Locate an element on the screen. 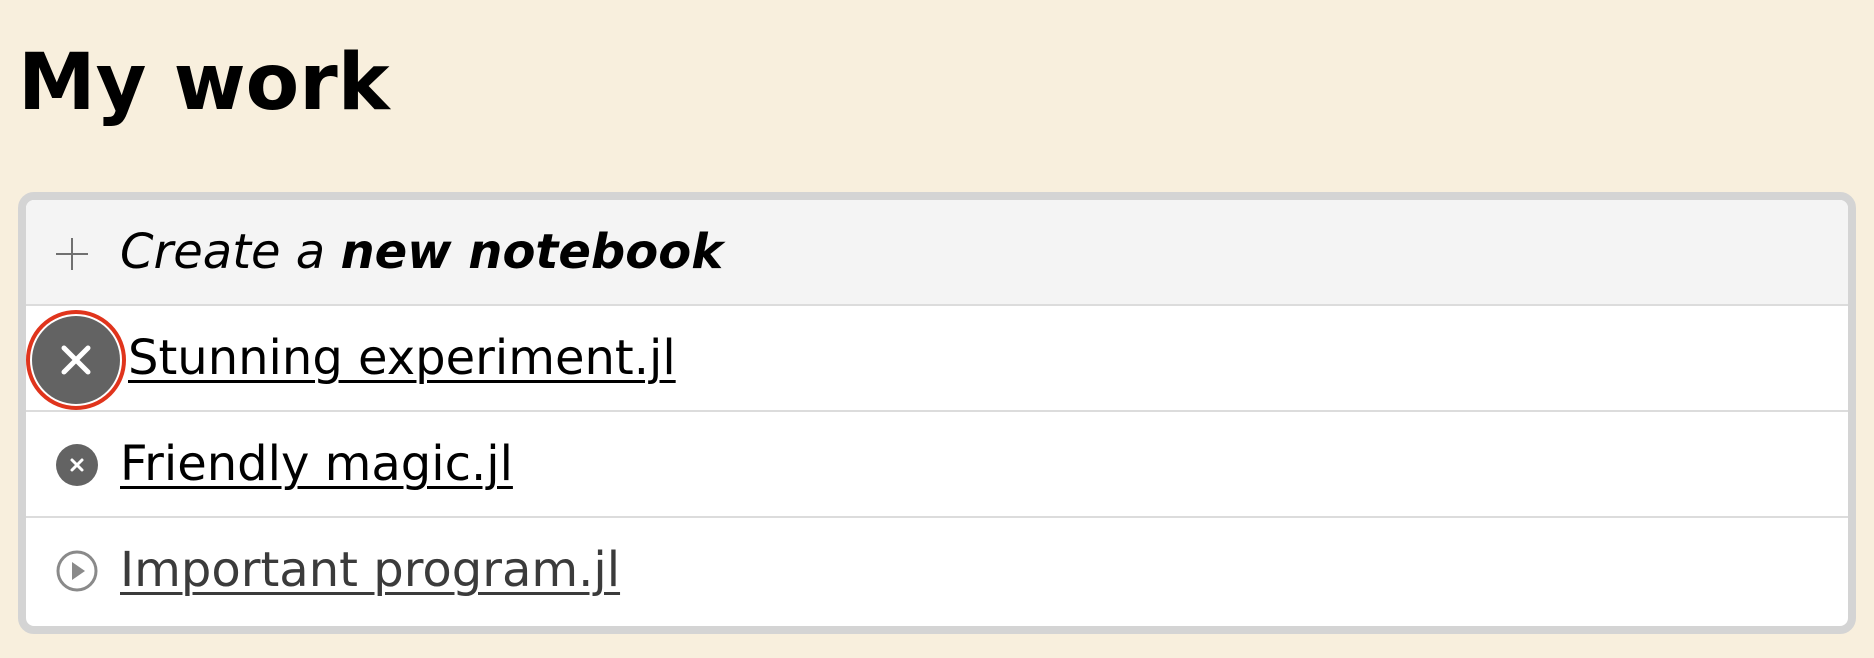  notebook-link: Important program.jl is located at coordinates (370, 570).